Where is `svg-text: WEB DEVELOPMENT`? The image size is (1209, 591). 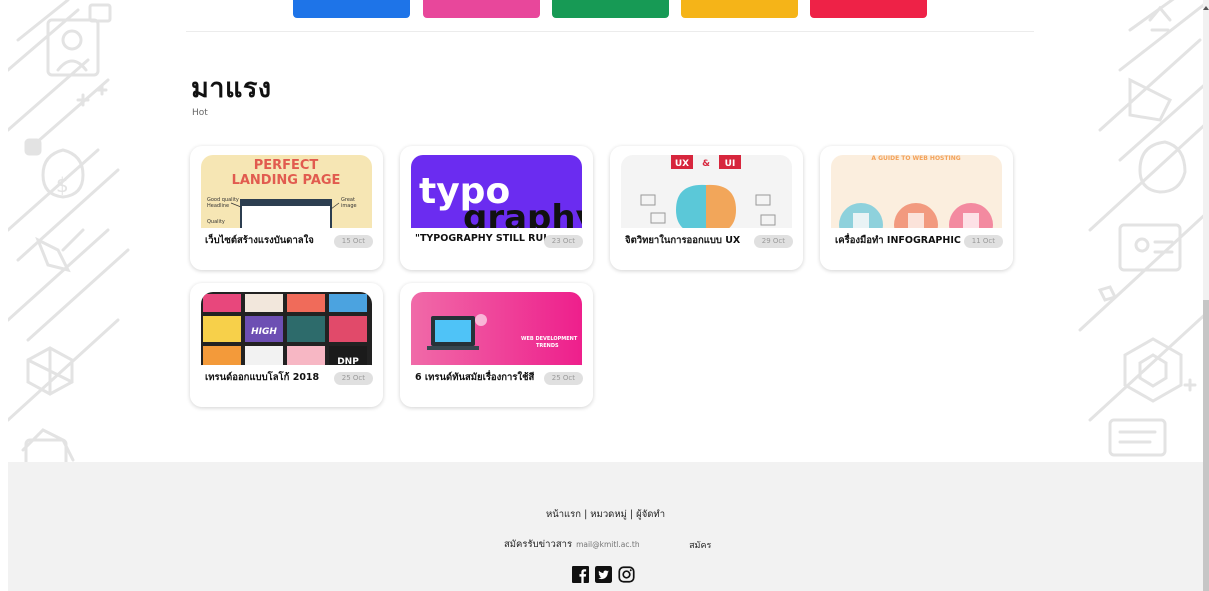 svg-text: WEB DEVELOPMENT is located at coordinates (549, 339).